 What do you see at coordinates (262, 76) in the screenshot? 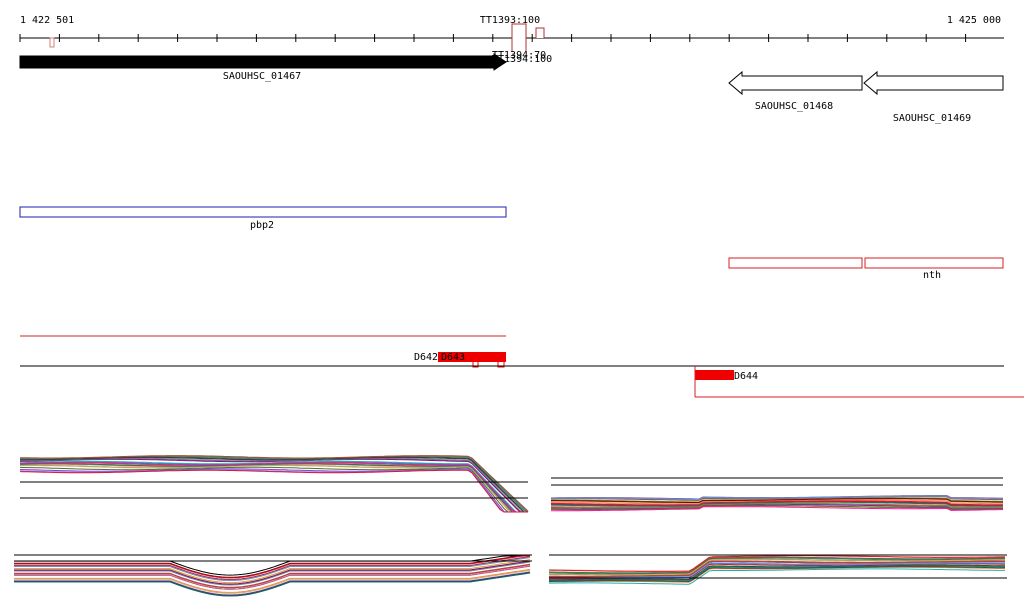
I see `gene-label-saouhsc-01467: SAOUHSC_01467` at bounding box center [262, 76].